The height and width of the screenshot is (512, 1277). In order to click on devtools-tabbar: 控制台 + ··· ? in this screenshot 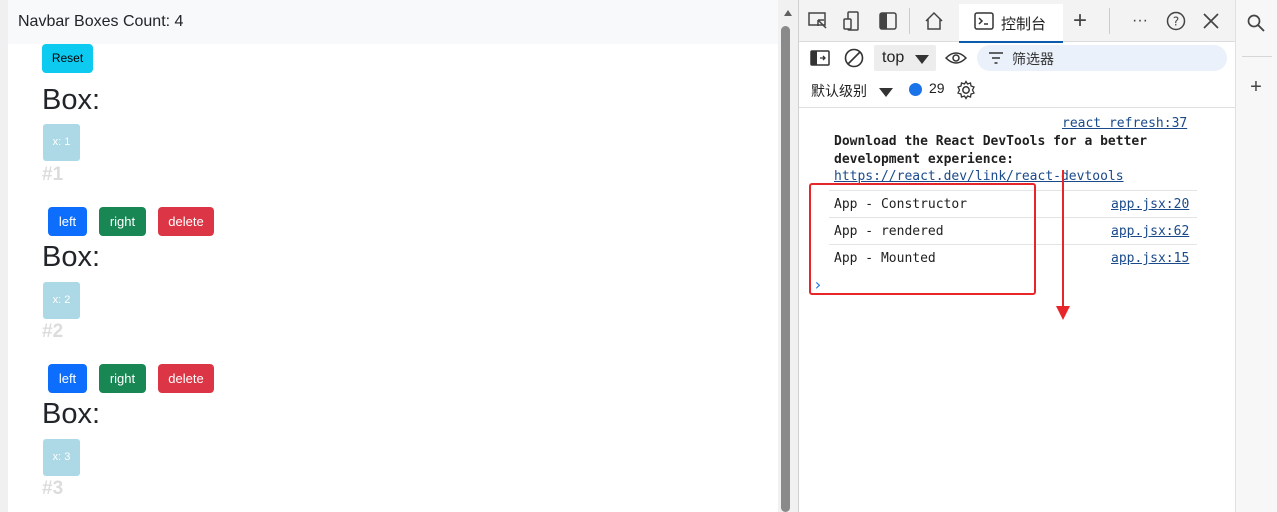, I will do `click(1017, 21)`.